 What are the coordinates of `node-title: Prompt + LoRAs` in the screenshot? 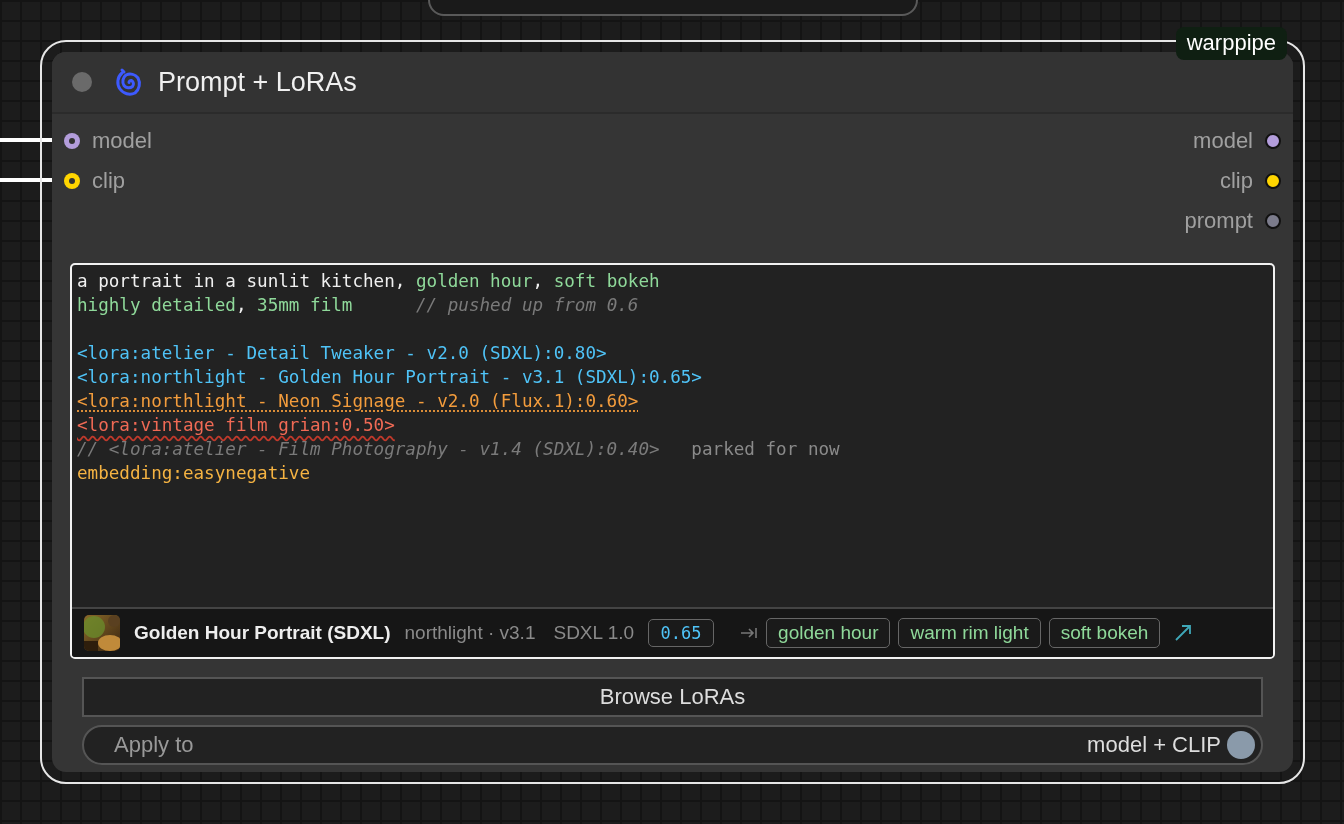 It's located at (257, 82).